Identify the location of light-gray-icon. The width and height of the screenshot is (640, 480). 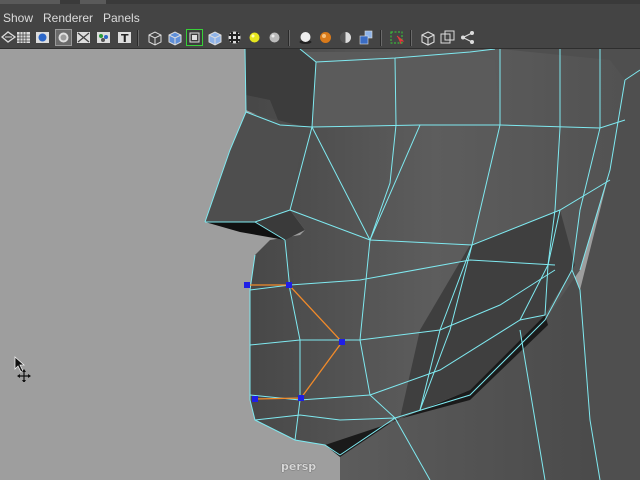
(274, 37).